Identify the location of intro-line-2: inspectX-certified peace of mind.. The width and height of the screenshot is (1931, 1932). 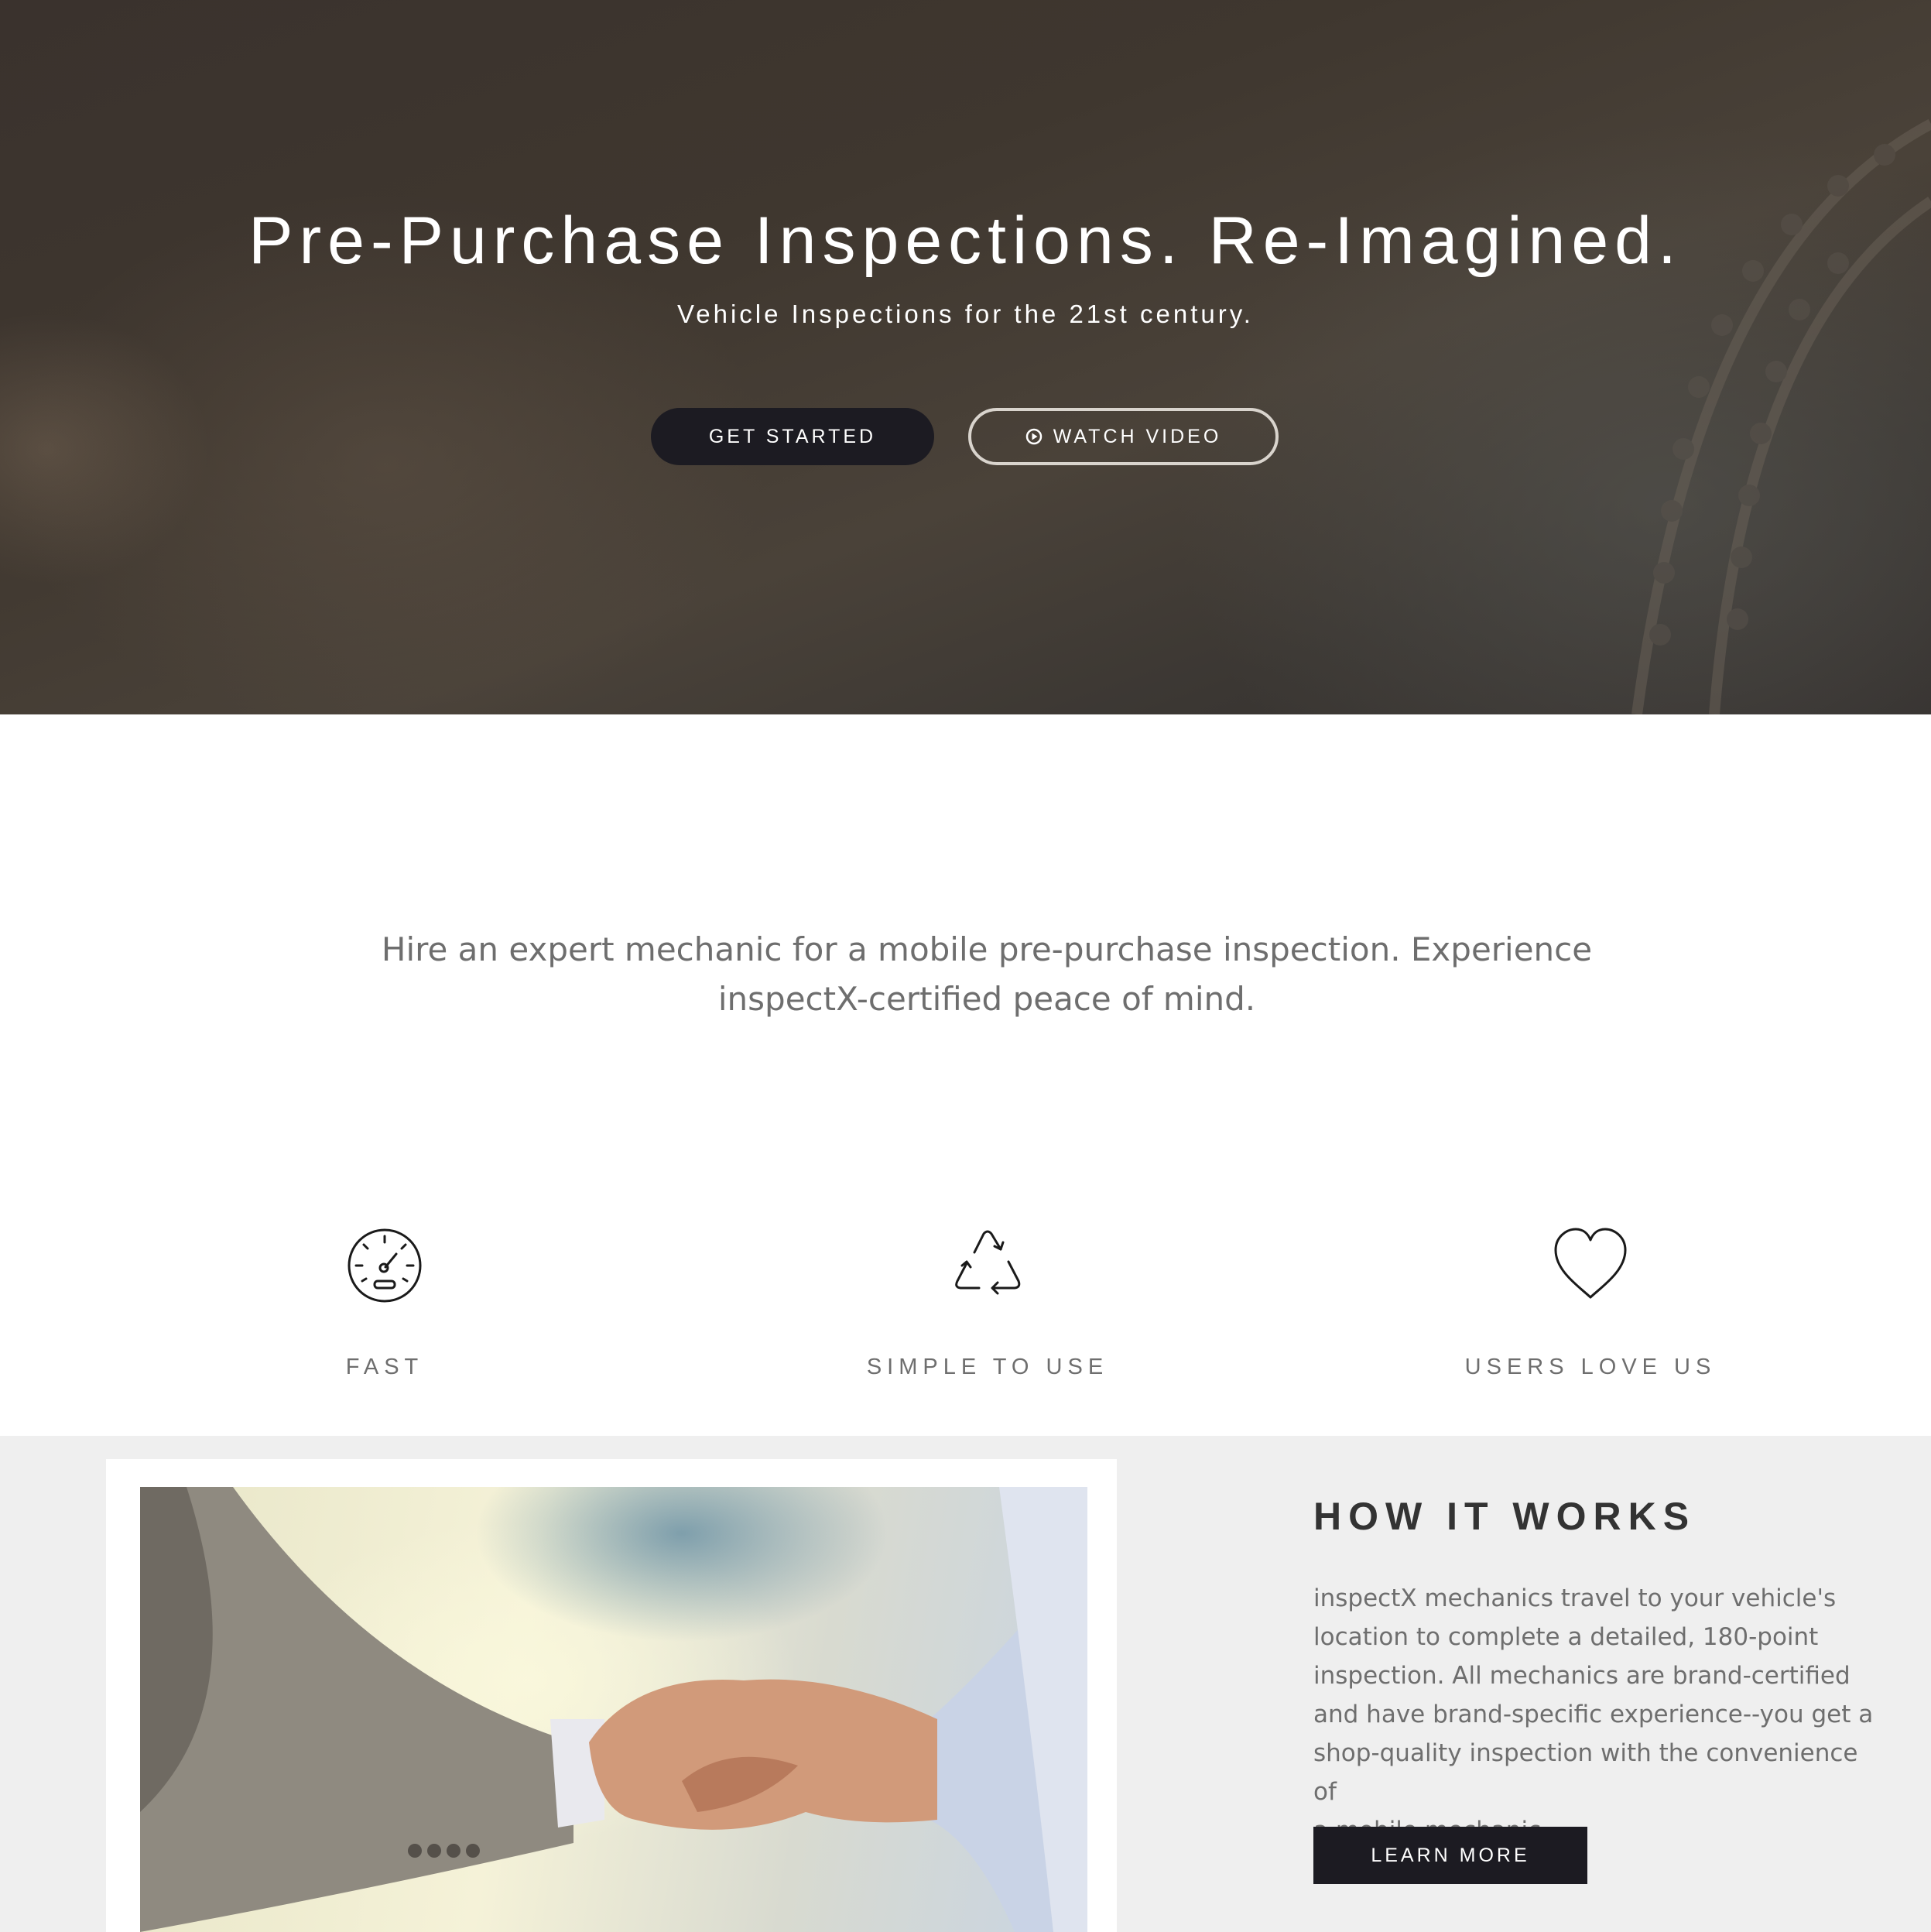
(987, 999).